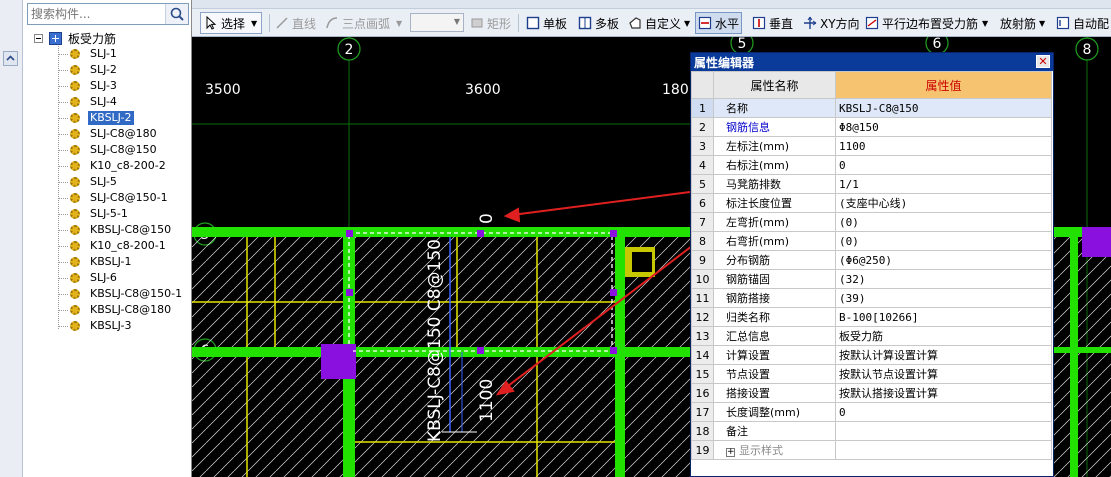 Image resolution: width=1111 pixels, height=477 pixels. Describe the element at coordinates (546, 23) in the screenshot. I see `single-board-button: 单板` at that location.